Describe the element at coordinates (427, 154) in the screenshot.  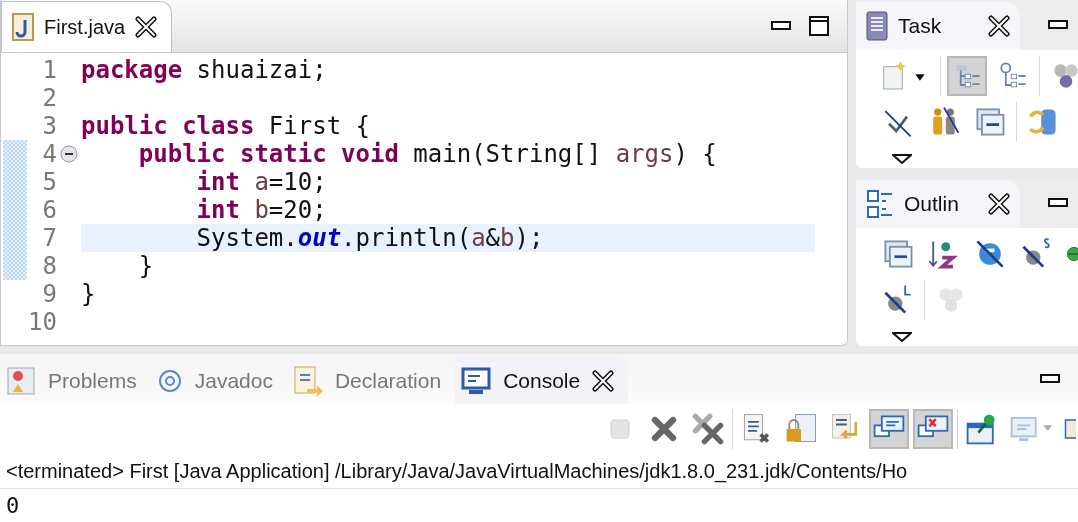
I see `code-line: public static void main(String[] args) {` at that location.